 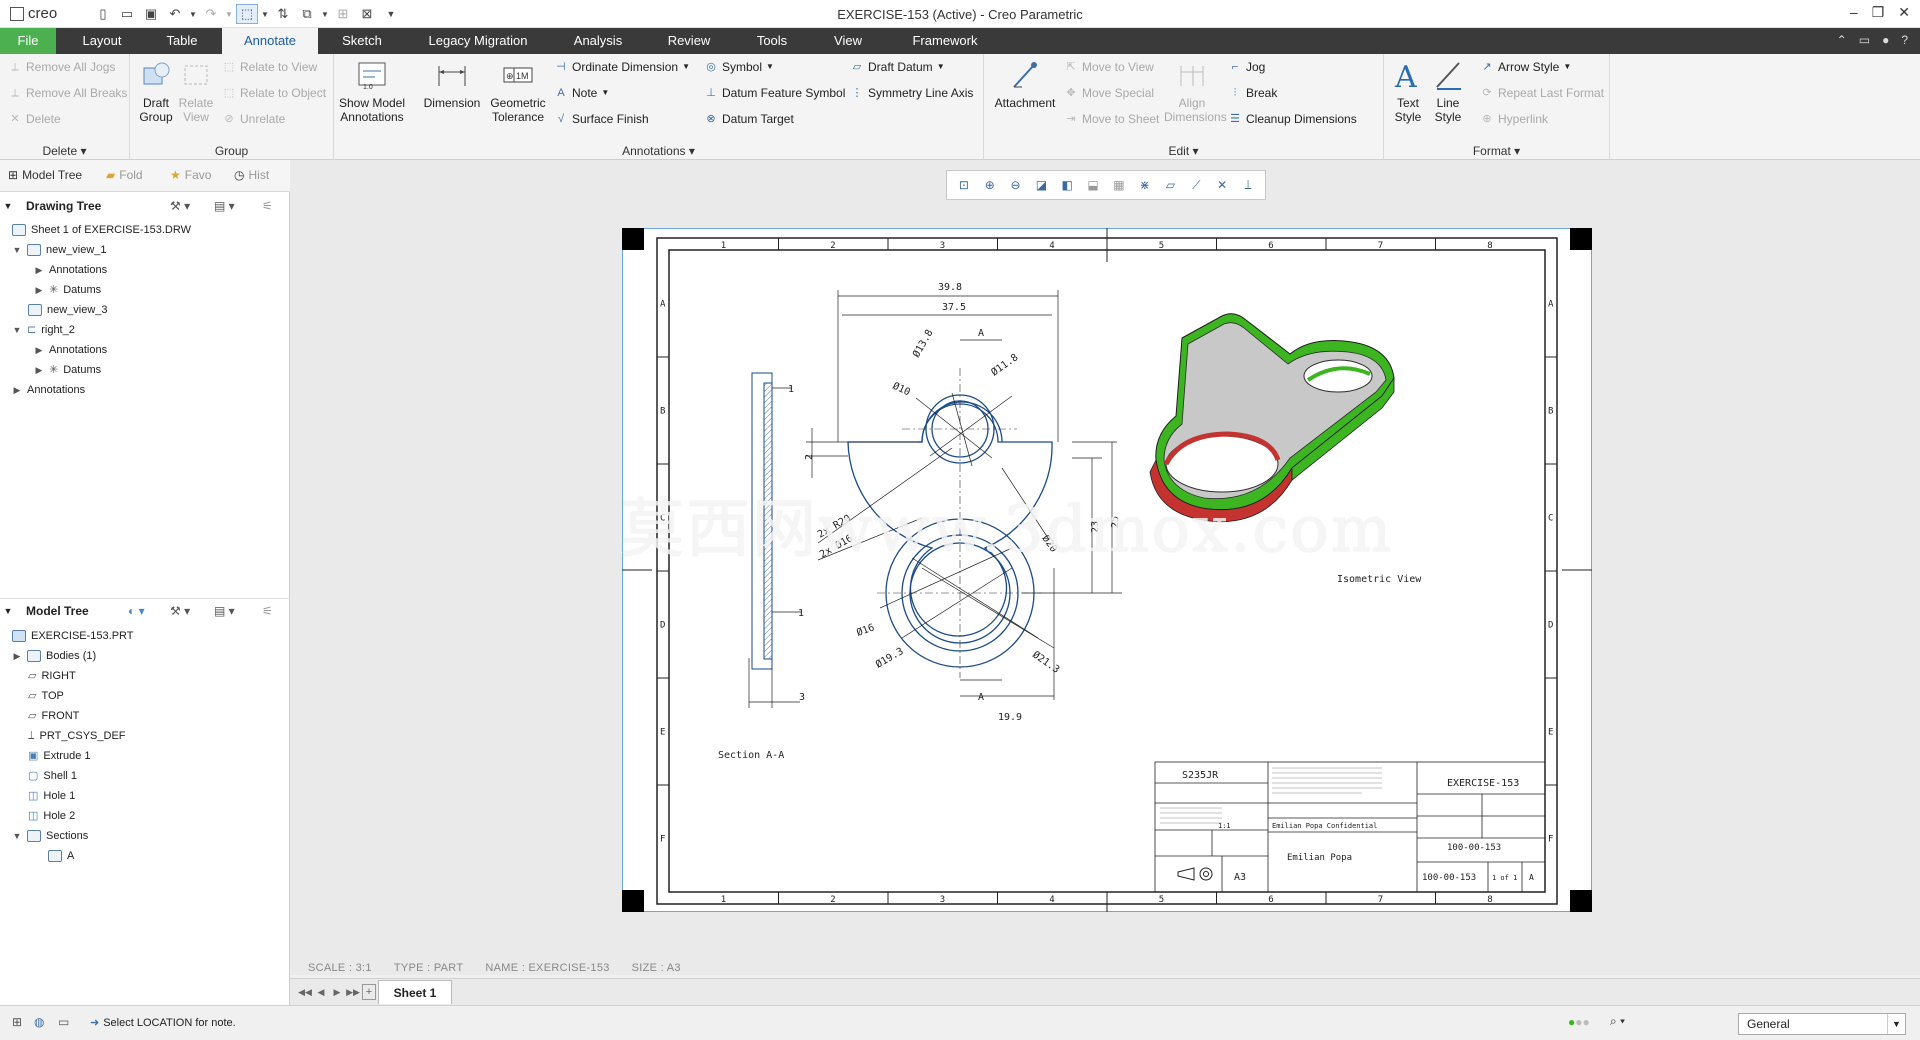 I want to click on nav-tab-folder: ▰ Fold, so click(x=124, y=175).